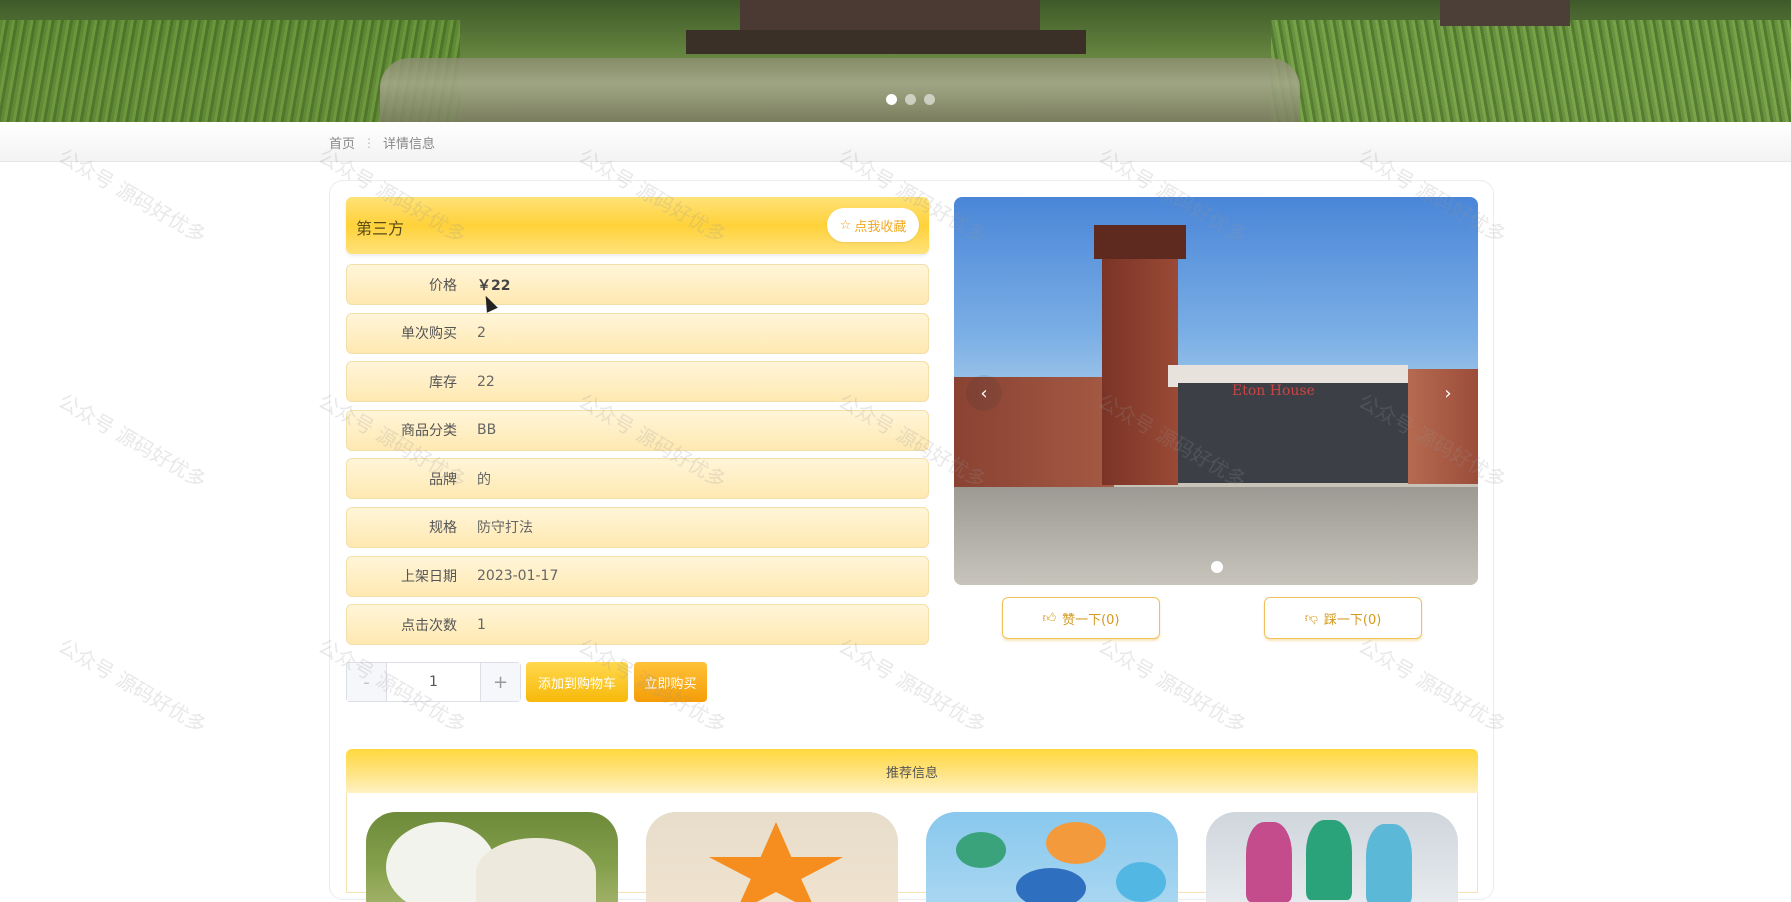 This screenshot has width=1791, height=902. What do you see at coordinates (637, 430) in the screenshot?
I see `field-row-category: 商品分类 BB` at bounding box center [637, 430].